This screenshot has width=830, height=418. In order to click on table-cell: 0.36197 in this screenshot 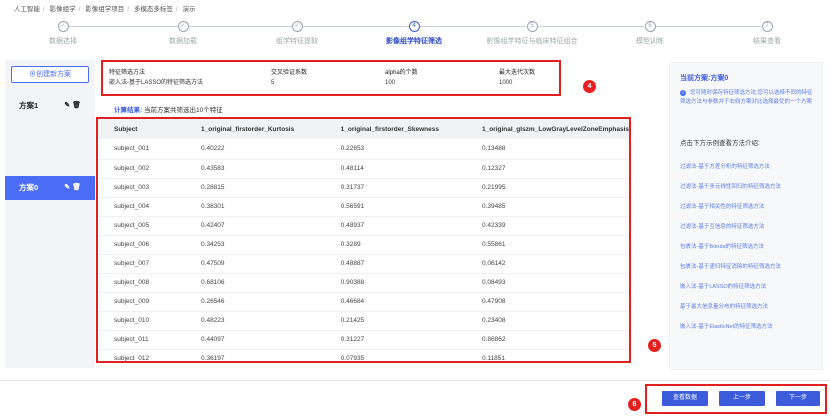, I will do `click(255, 355)`.